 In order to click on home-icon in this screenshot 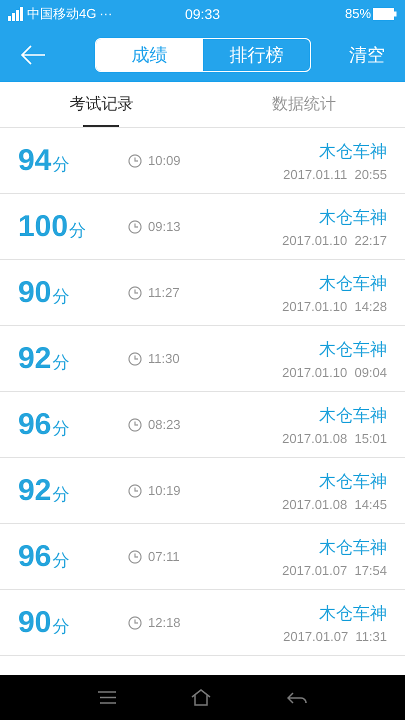, I will do `click(201, 697)`.